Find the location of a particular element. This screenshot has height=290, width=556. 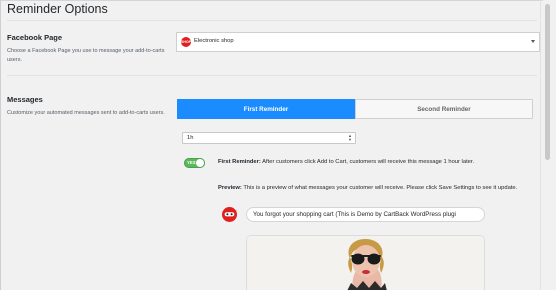

reminder-enabled-toggle: YES is located at coordinates (194, 163).